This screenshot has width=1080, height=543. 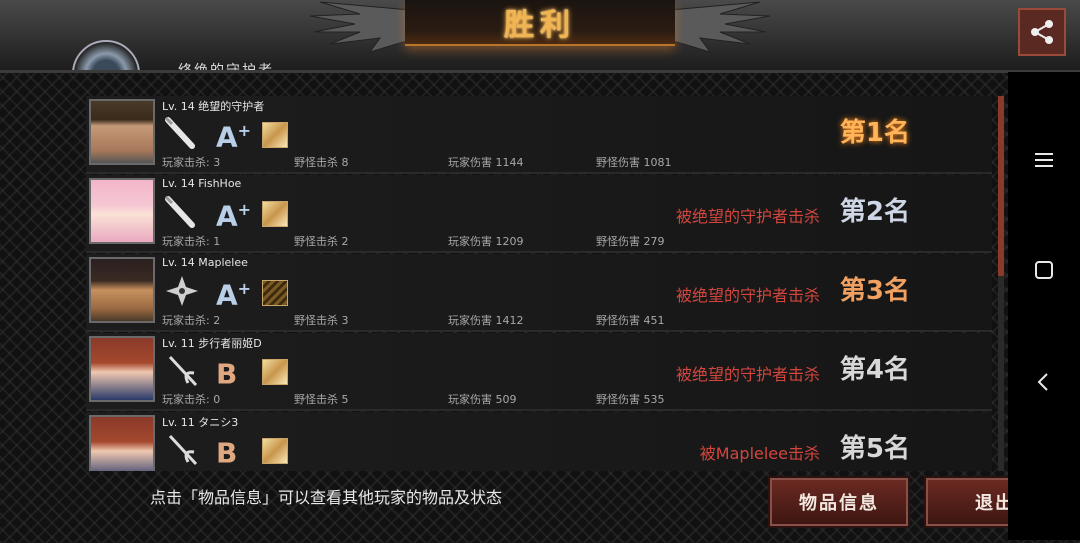 I want to click on title-banner: 胜利, so click(x=540, y=23).